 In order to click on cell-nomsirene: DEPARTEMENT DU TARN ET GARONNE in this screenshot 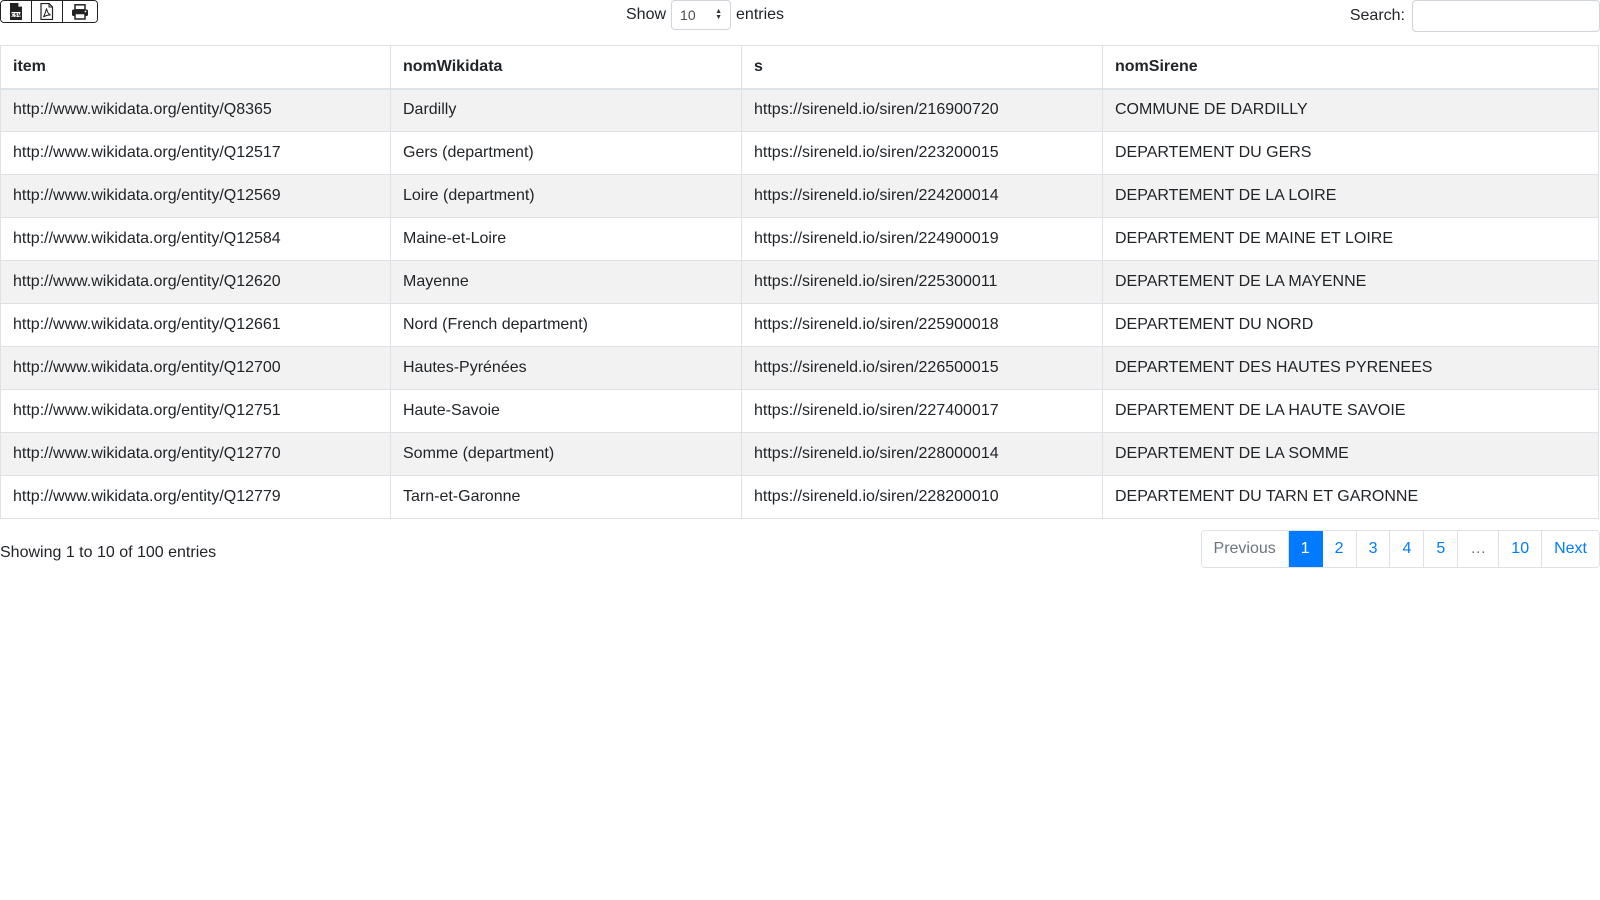, I will do `click(1350, 497)`.